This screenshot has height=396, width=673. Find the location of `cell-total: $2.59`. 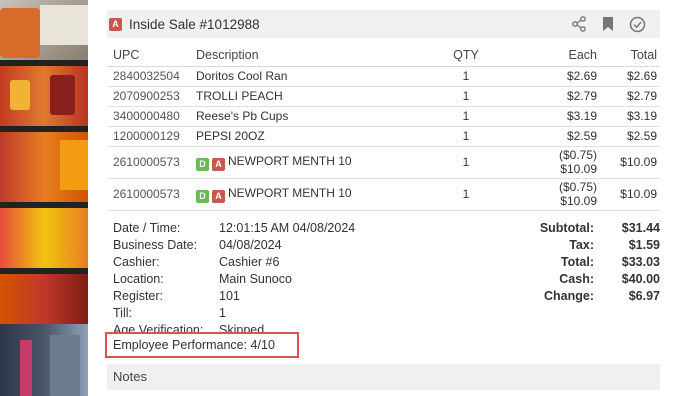

cell-total: $2.59 is located at coordinates (629, 136).